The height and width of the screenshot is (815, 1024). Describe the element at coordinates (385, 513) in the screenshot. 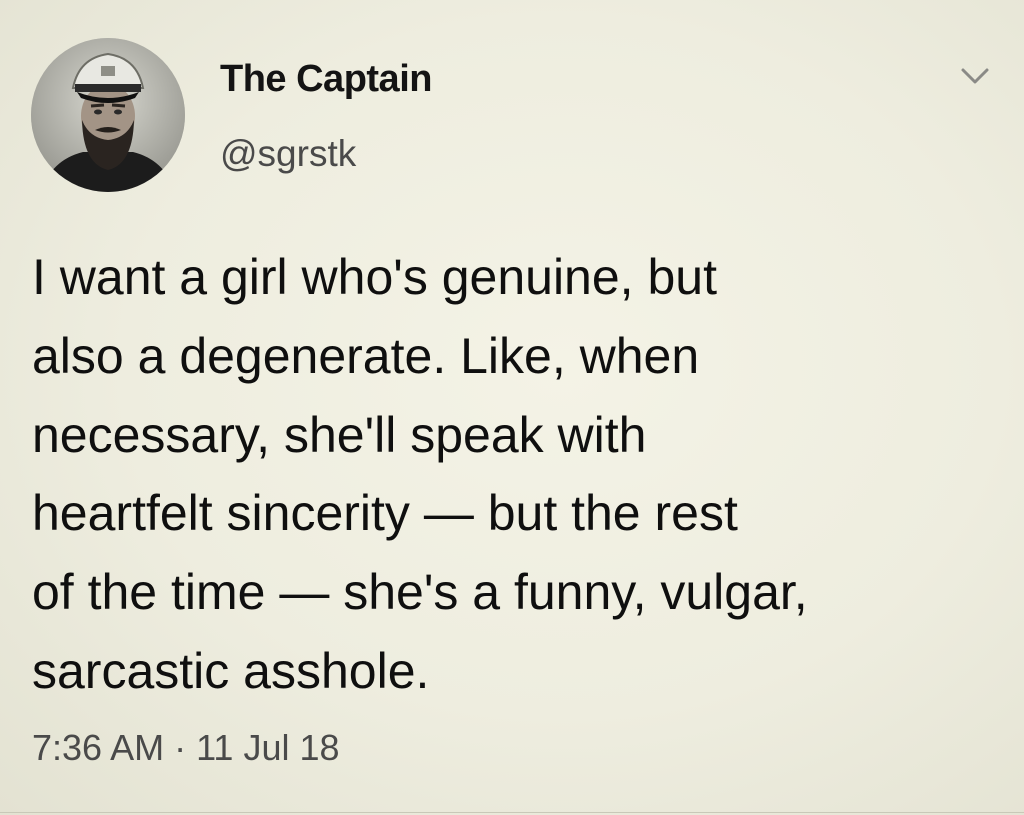

I see `tweet-text-line: heartfelt sincerity — but the rest` at that location.